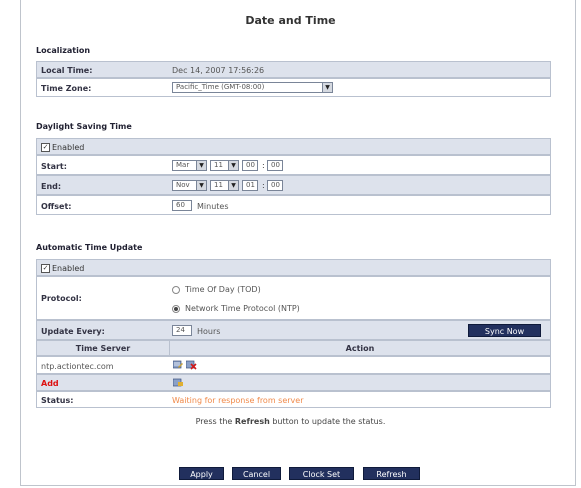 This screenshot has width=581, height=488. What do you see at coordinates (293, 205) in the screenshot?
I see `dst-offset-row: Offset: 60 Minutes` at bounding box center [293, 205].